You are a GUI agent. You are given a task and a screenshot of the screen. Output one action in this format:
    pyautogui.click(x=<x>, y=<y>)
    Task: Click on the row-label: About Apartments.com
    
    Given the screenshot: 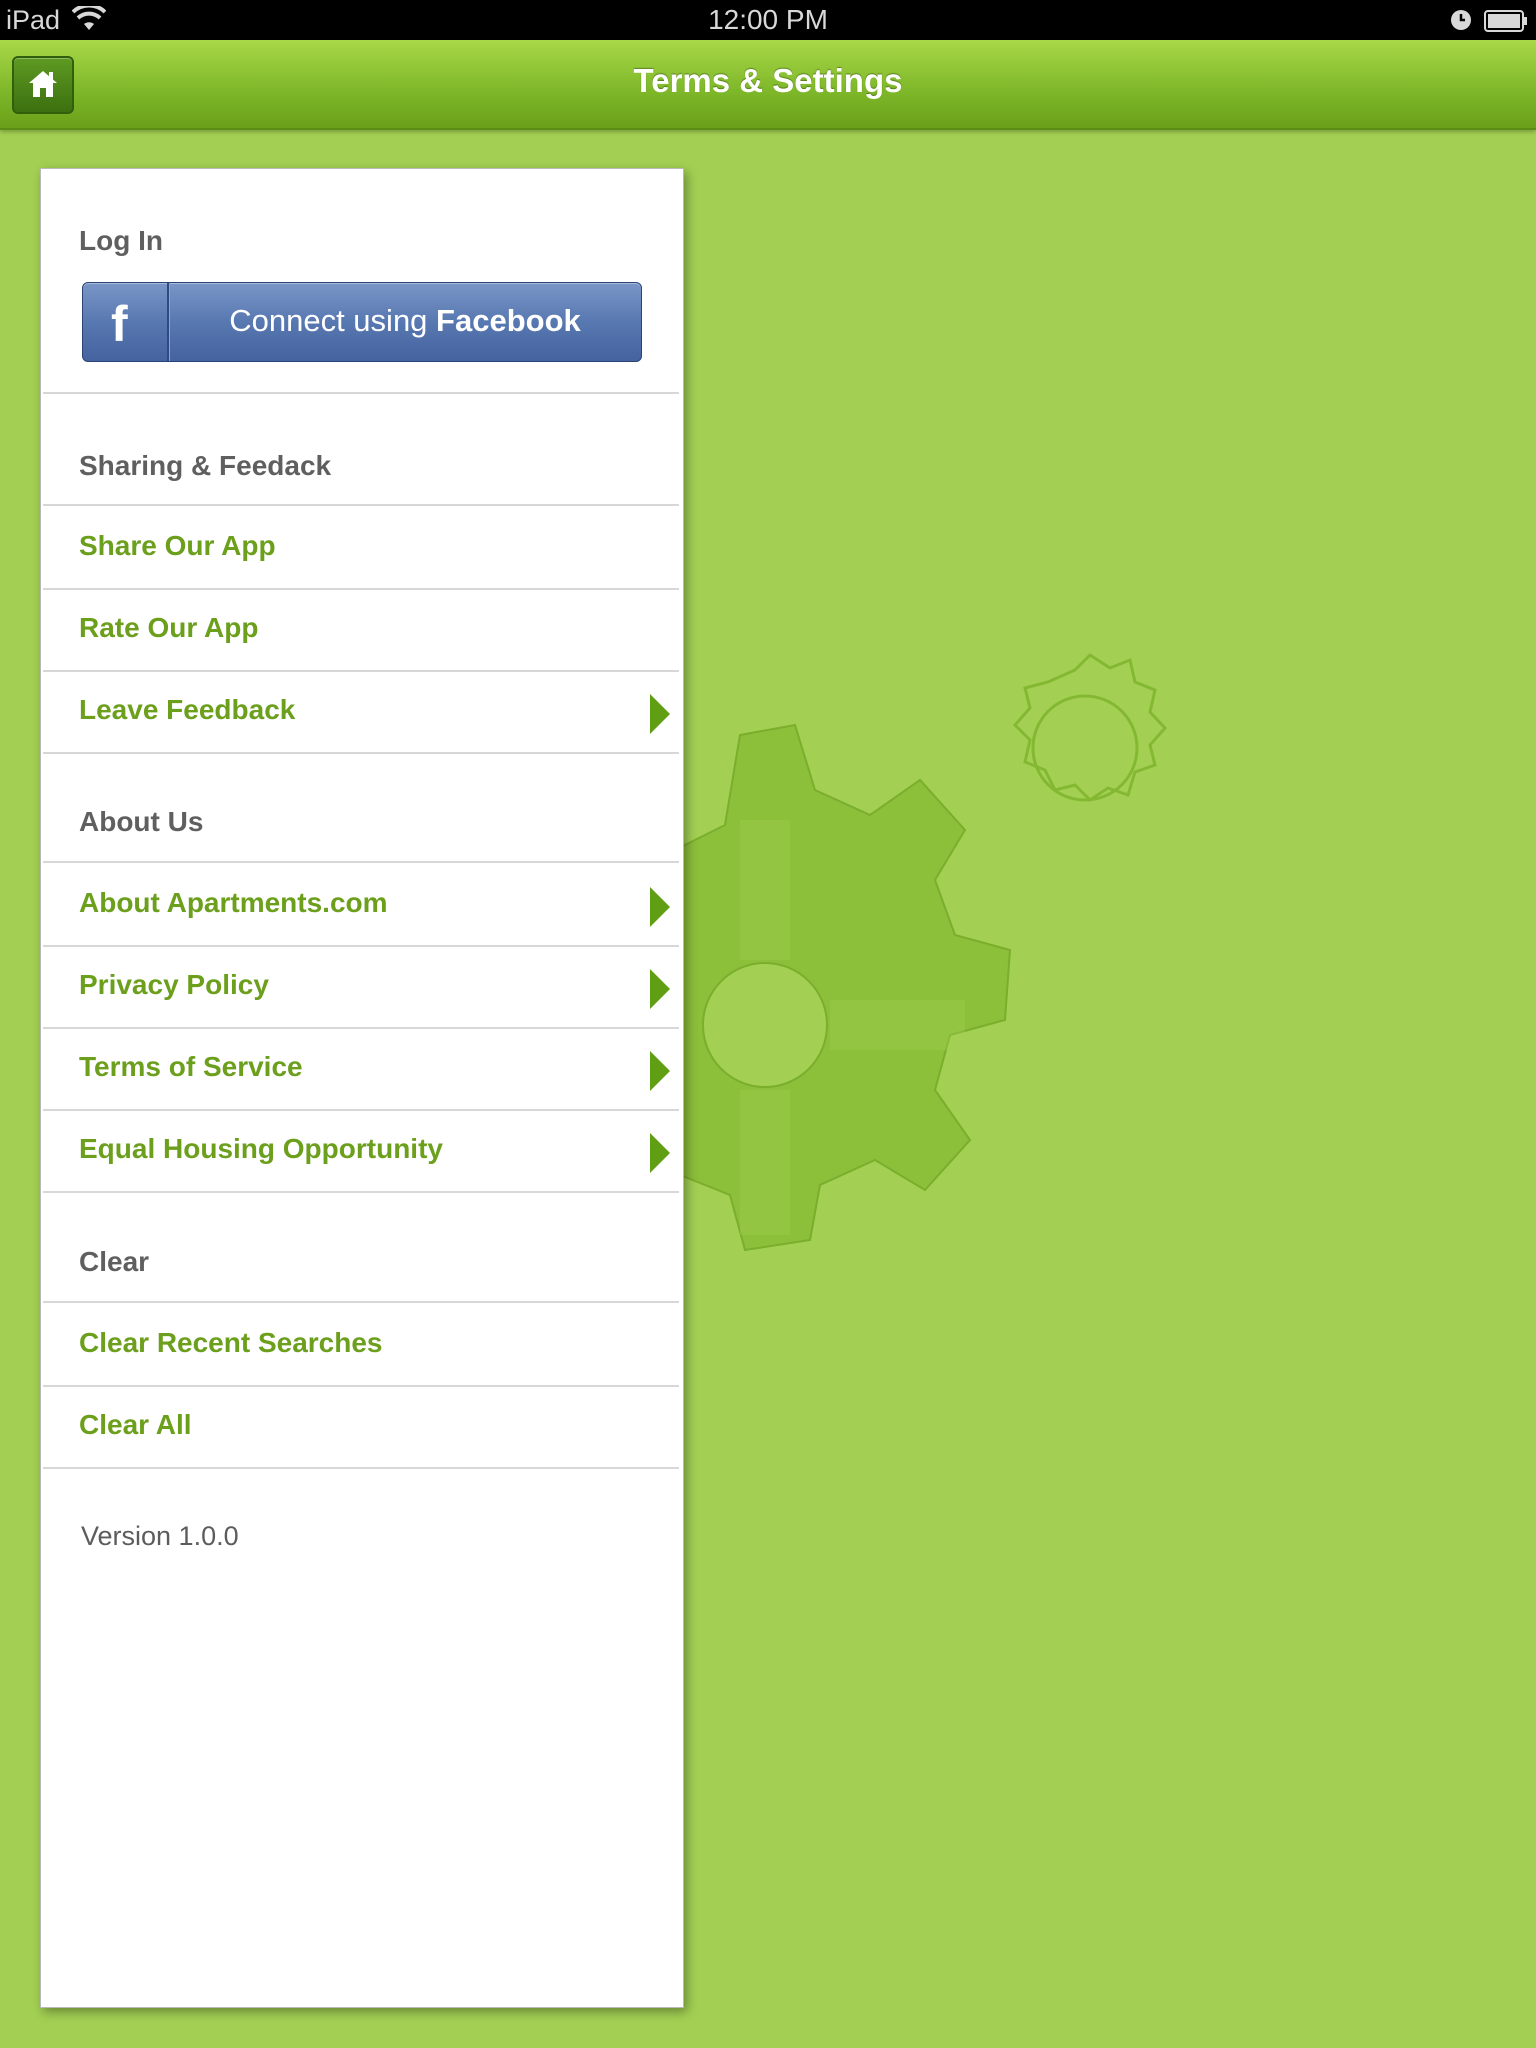 What is the action you would take?
    pyautogui.click(x=233, y=902)
    